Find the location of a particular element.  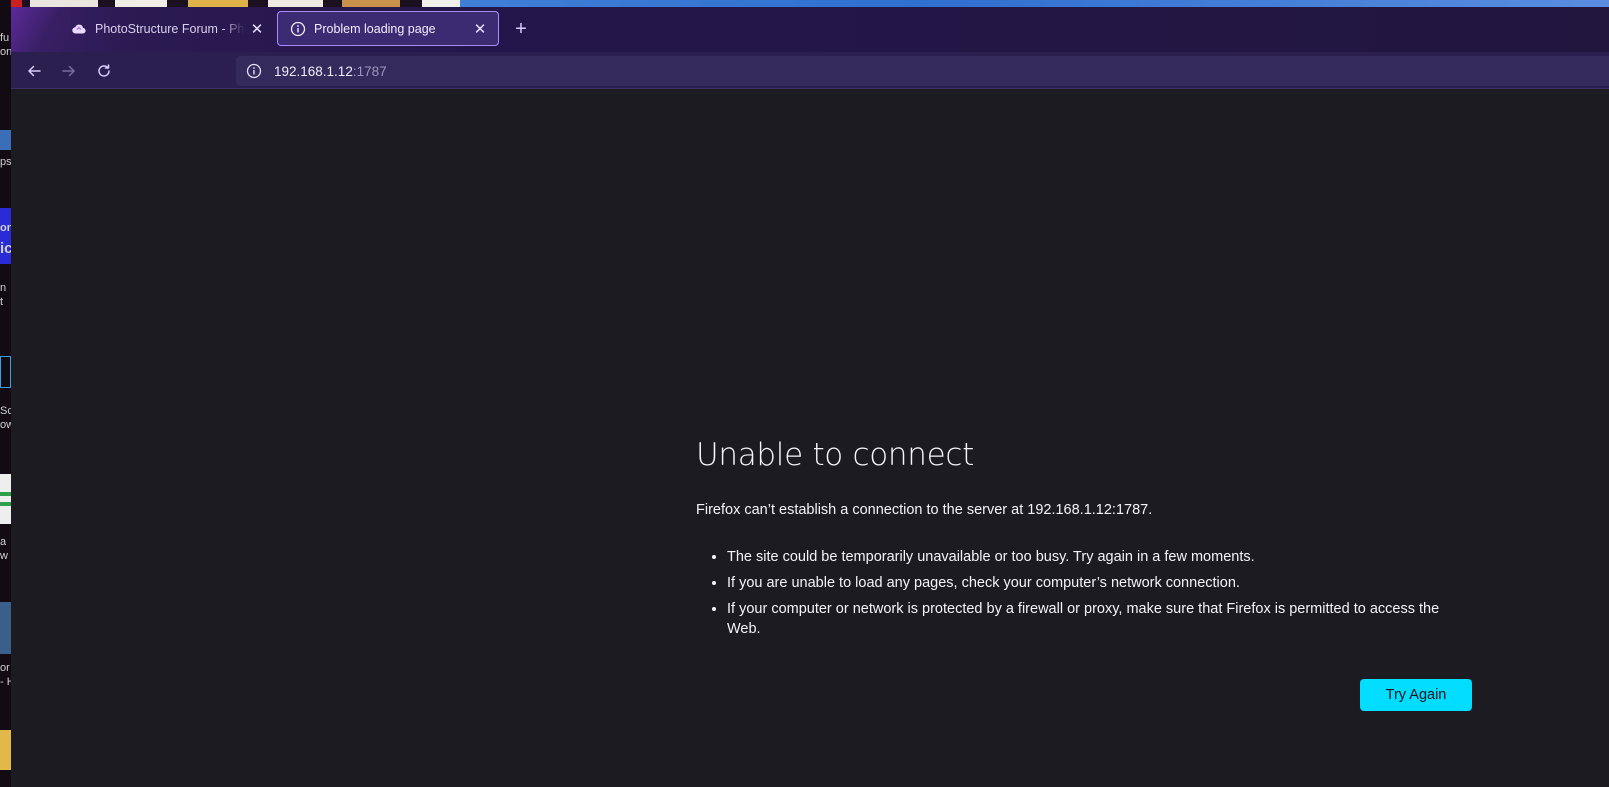

arrow-right-icon is located at coordinates (68, 71).